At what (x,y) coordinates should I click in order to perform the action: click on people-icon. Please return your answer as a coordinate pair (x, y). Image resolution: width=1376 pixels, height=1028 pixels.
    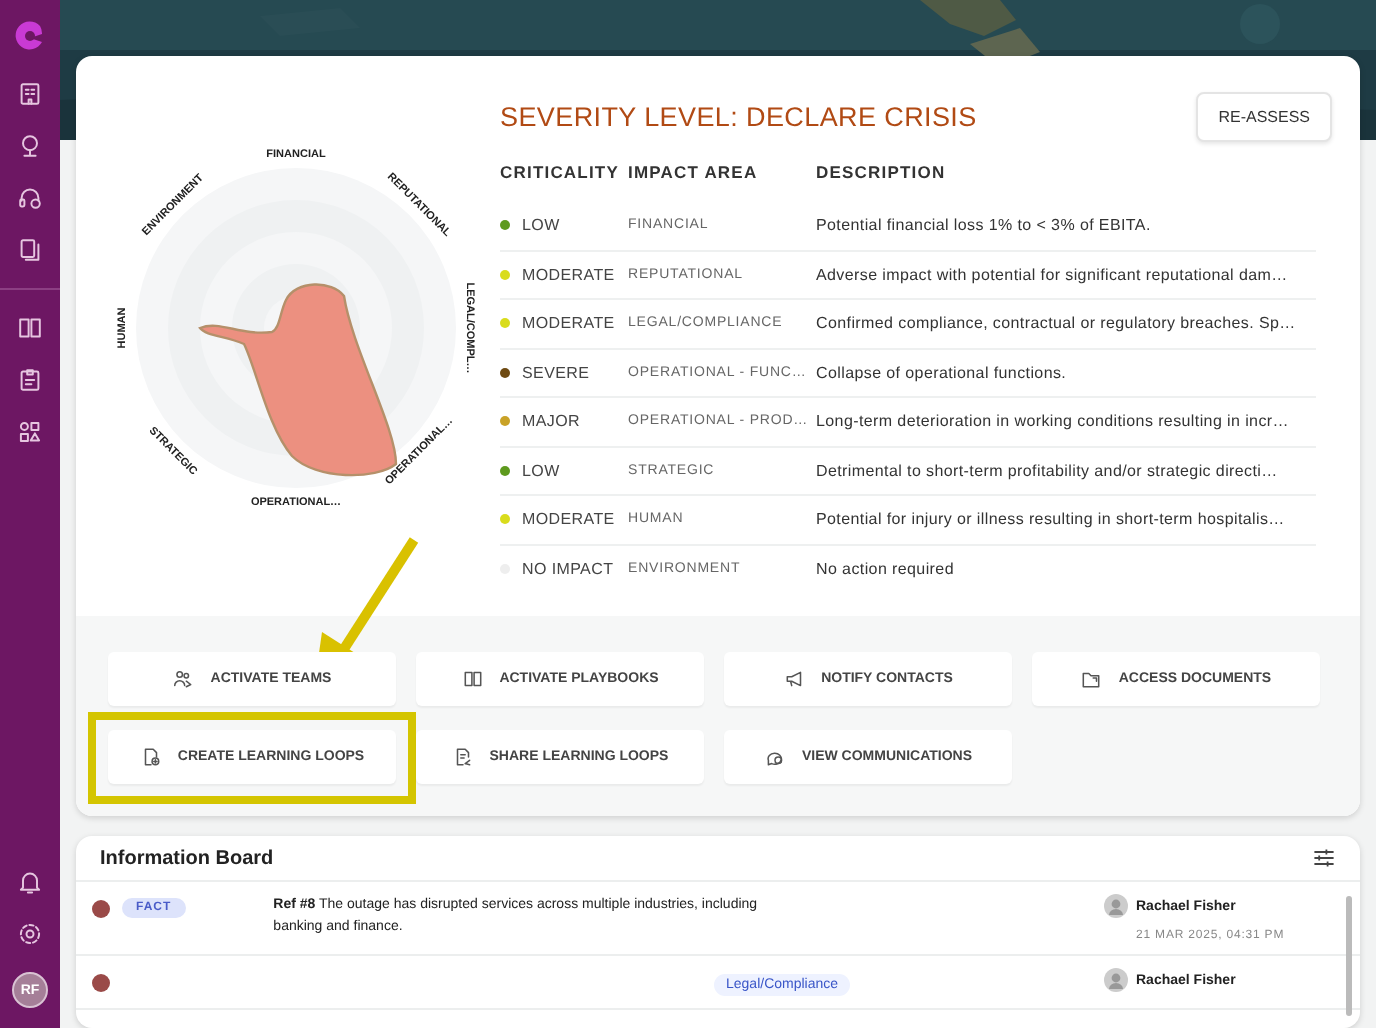
    Looking at the image, I should click on (183, 679).